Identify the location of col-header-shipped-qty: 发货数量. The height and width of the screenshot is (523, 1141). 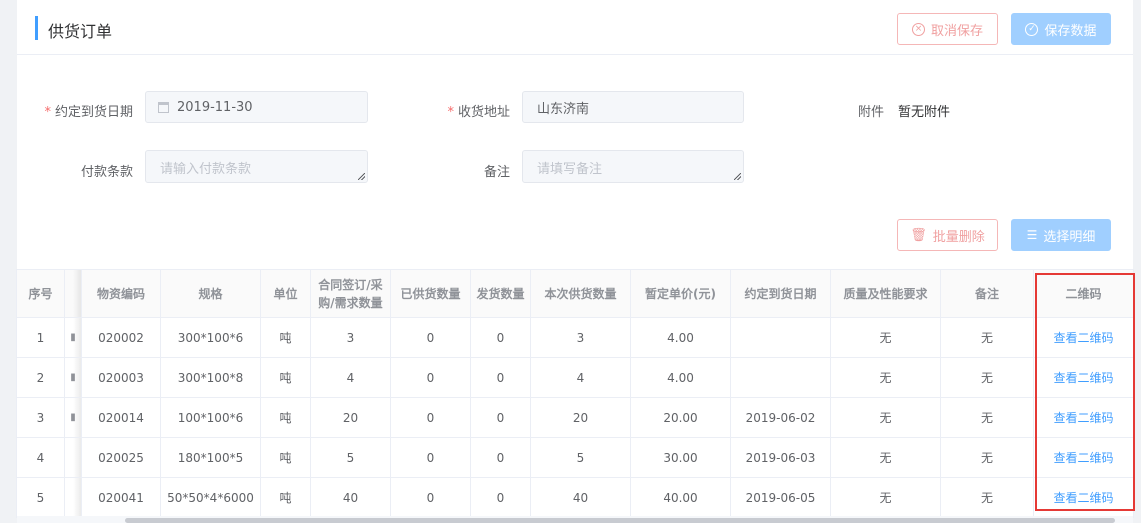
(500, 293).